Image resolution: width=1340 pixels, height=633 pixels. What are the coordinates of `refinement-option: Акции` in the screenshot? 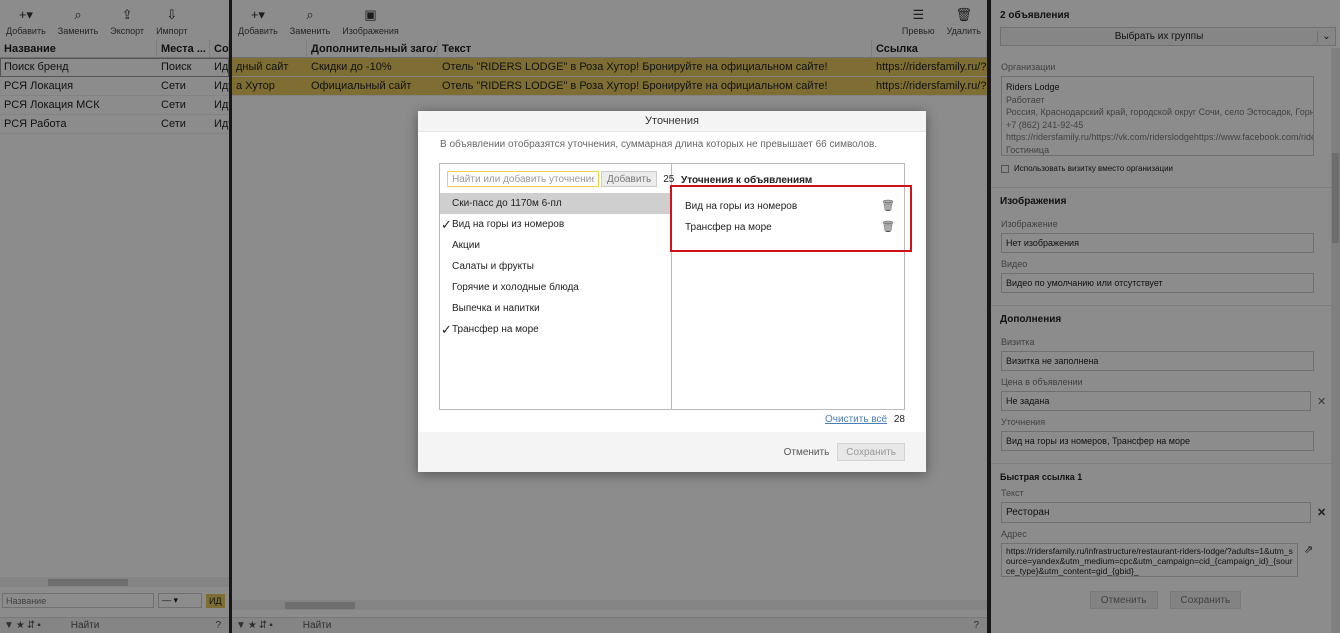 It's located at (555, 245).